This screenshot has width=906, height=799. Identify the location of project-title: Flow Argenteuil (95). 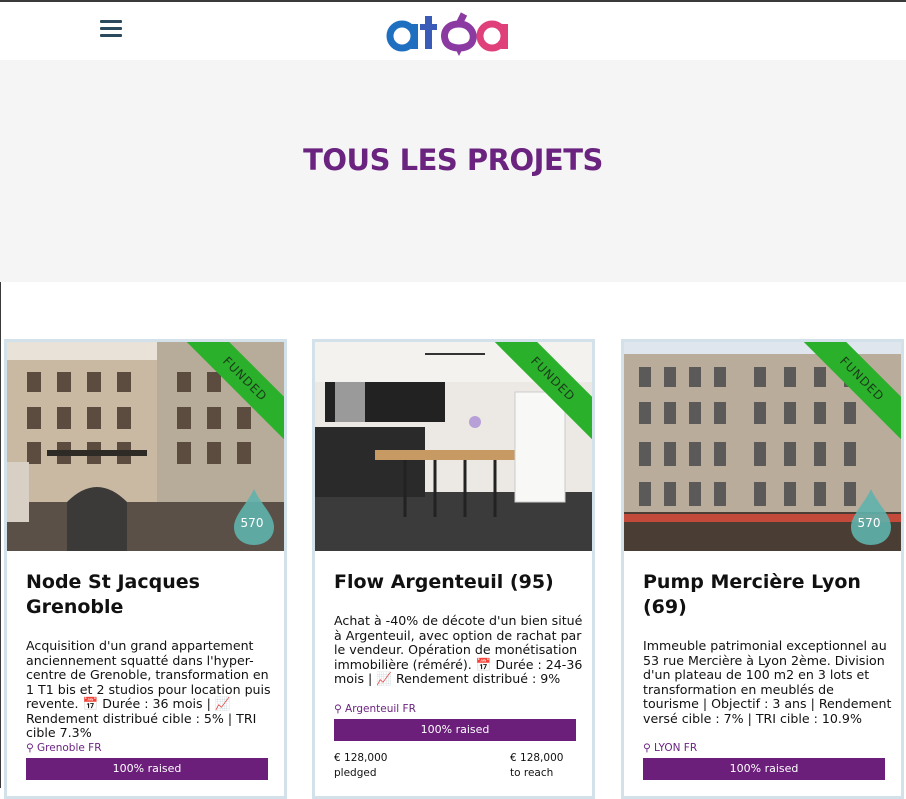
(456, 582).